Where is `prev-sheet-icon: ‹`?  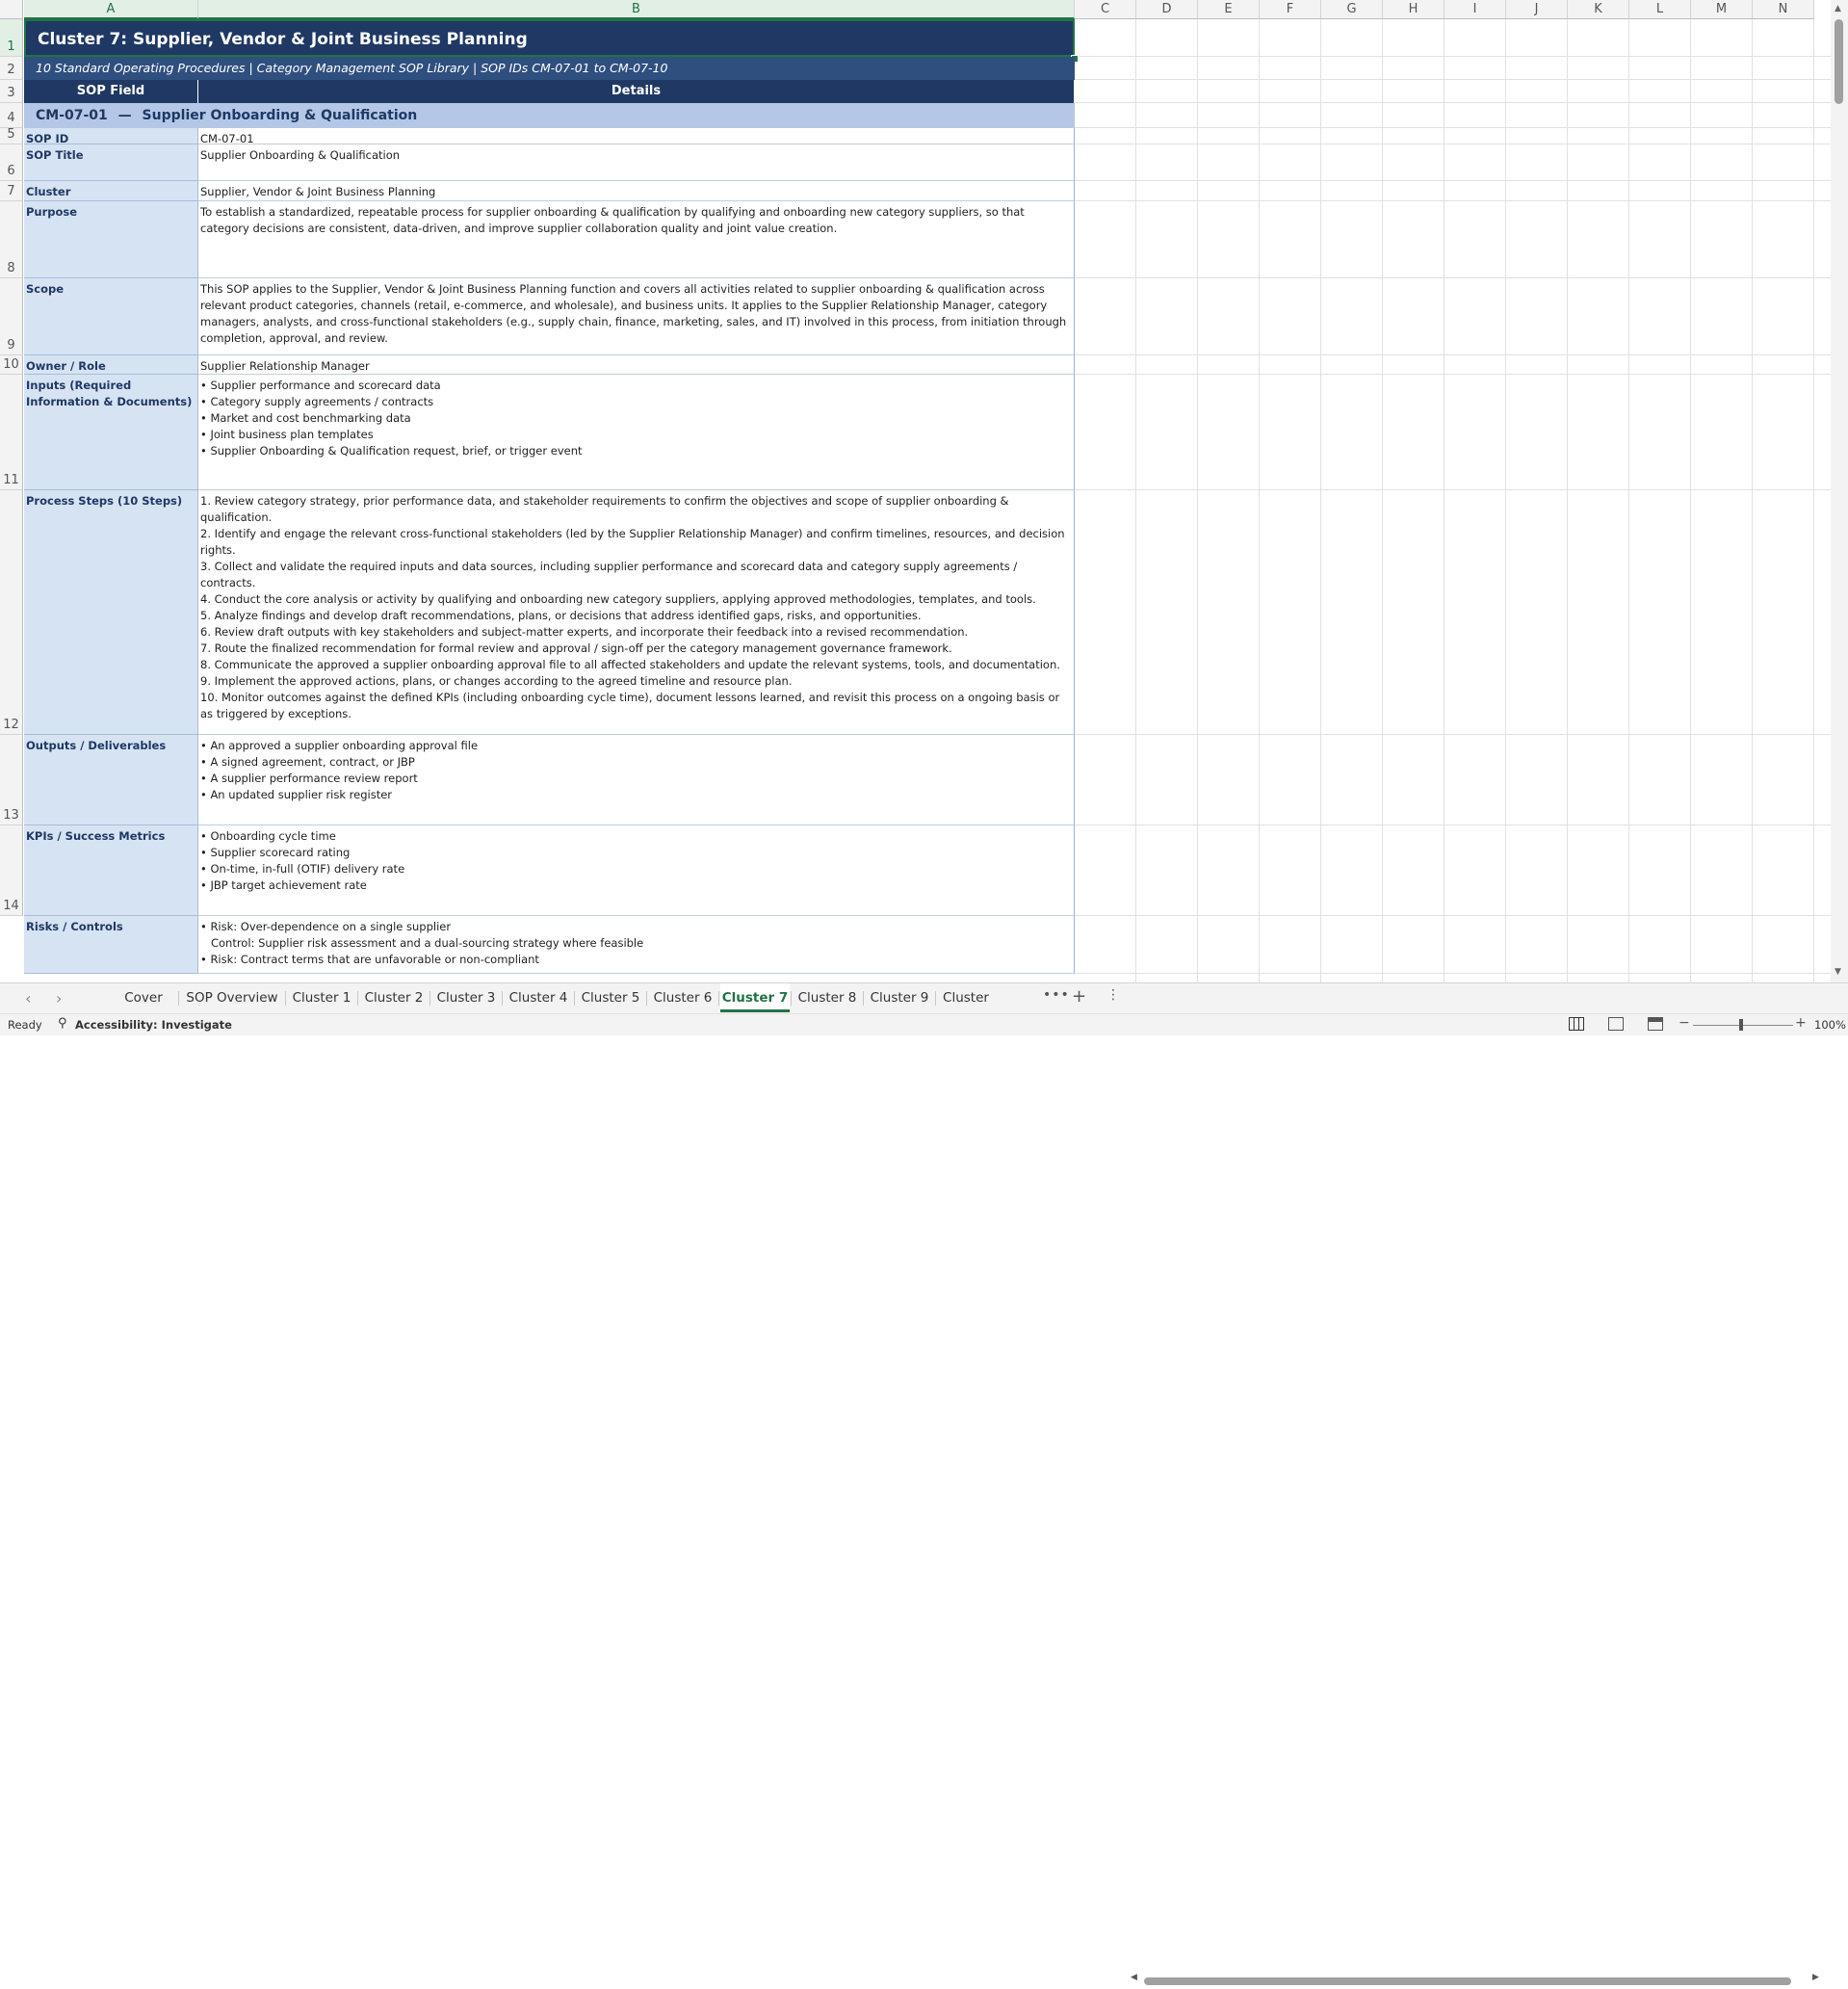 prev-sheet-icon: ‹ is located at coordinates (28, 999).